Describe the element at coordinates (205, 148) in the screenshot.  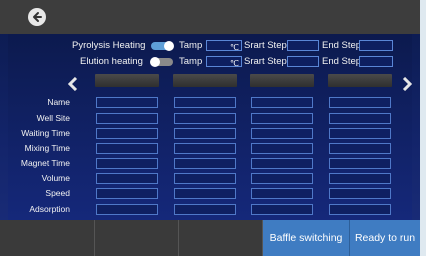
I see `step2-mixing-time-input` at that location.